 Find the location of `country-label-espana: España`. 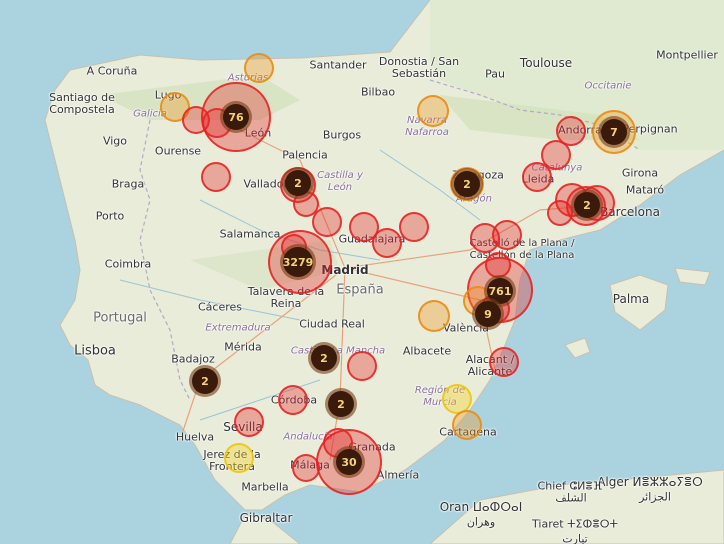

country-label-espana: España is located at coordinates (360, 290).